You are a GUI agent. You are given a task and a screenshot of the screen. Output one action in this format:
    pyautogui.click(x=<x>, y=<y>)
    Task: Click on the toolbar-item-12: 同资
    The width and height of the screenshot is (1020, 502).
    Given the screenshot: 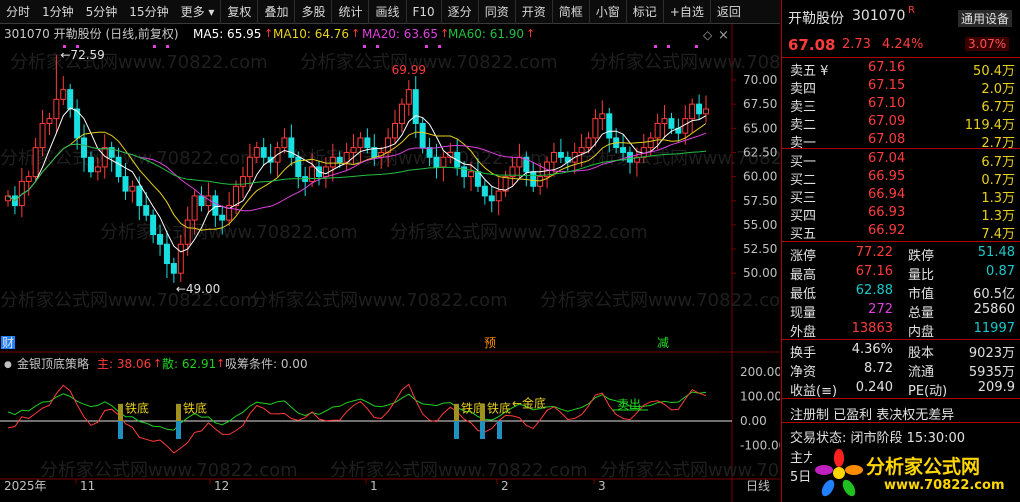 What is the action you would take?
    pyautogui.click(x=496, y=12)
    